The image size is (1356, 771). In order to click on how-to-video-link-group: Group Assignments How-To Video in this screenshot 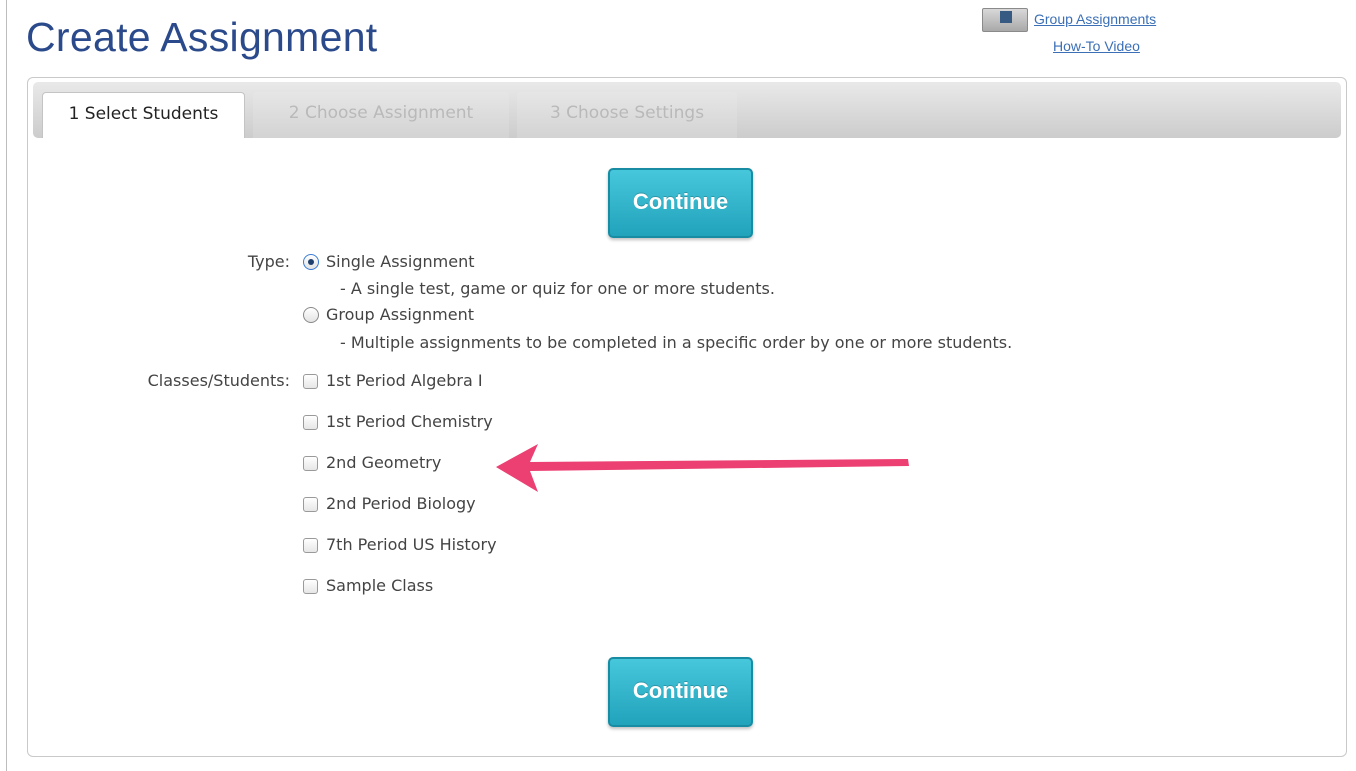, I will do `click(1087, 34)`.